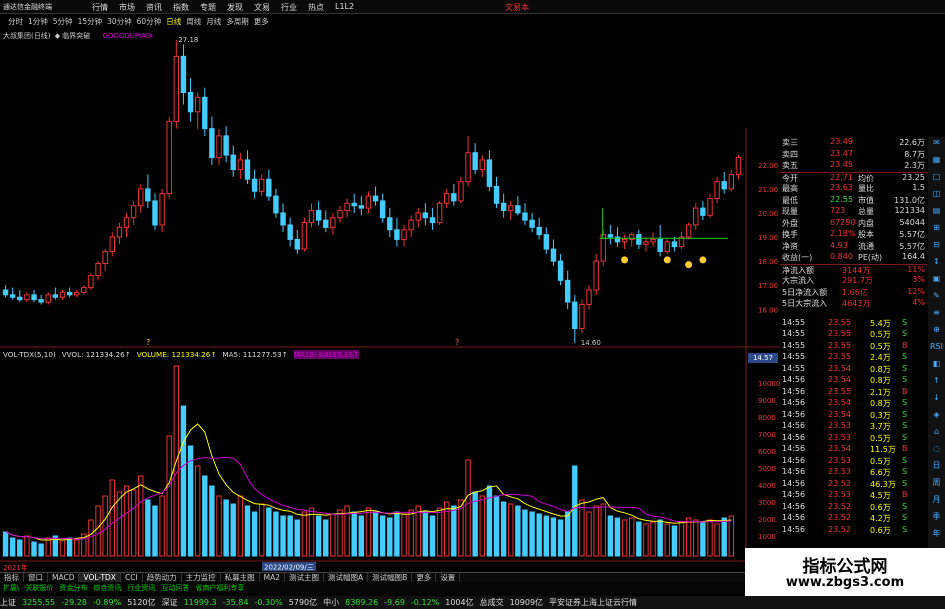  I want to click on toolbar-icon: ≡, so click(936, 313).